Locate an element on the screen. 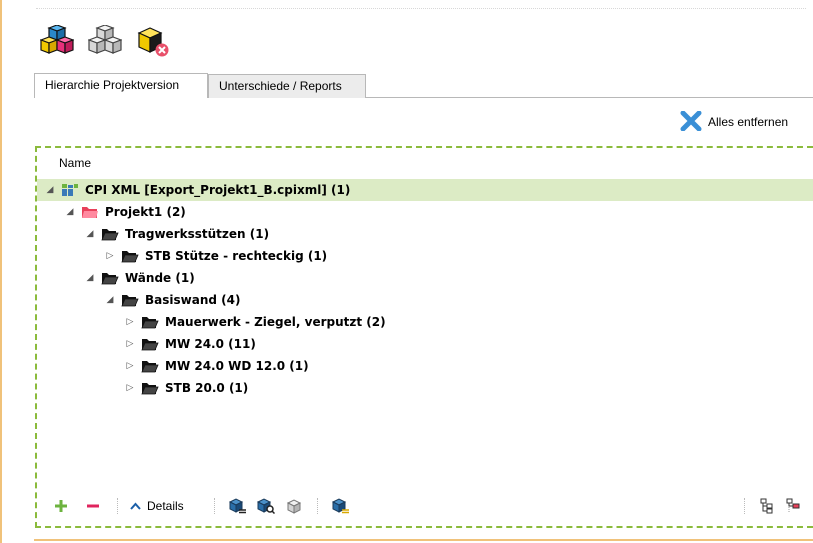  details-label: Details is located at coordinates (165, 506).